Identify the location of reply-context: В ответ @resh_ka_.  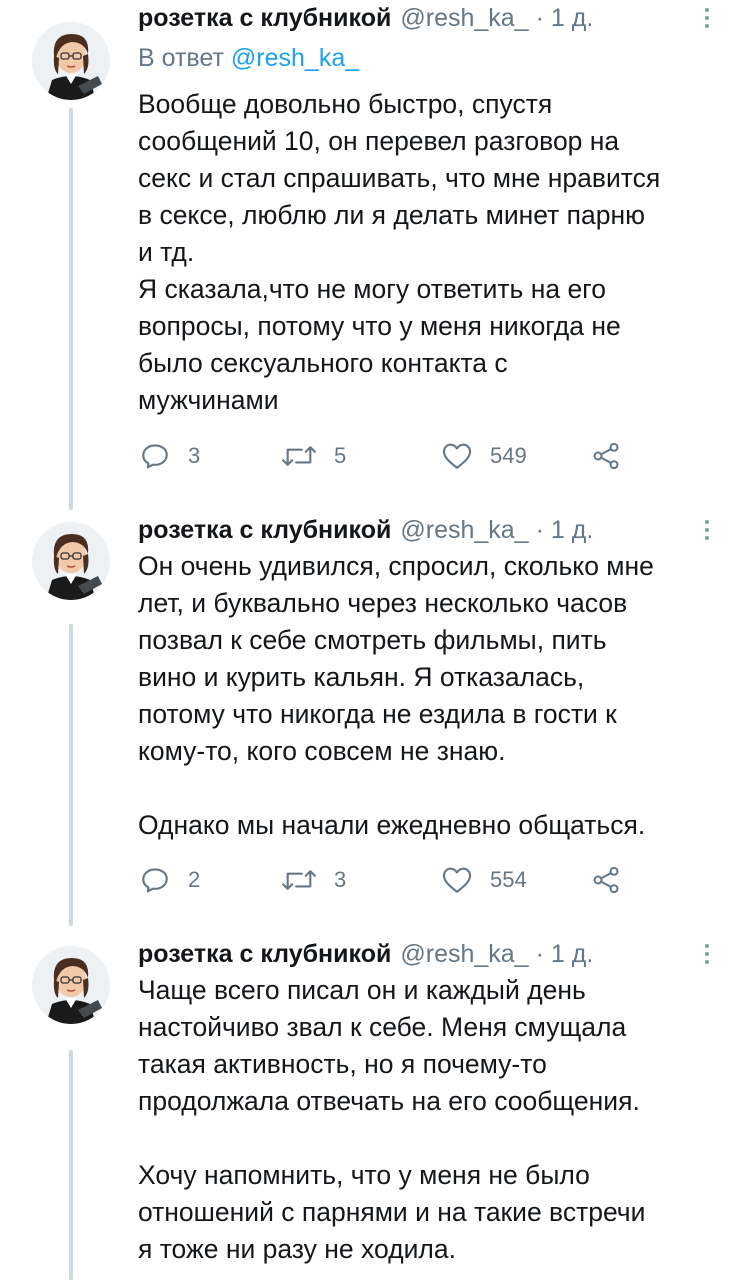
(248, 58).